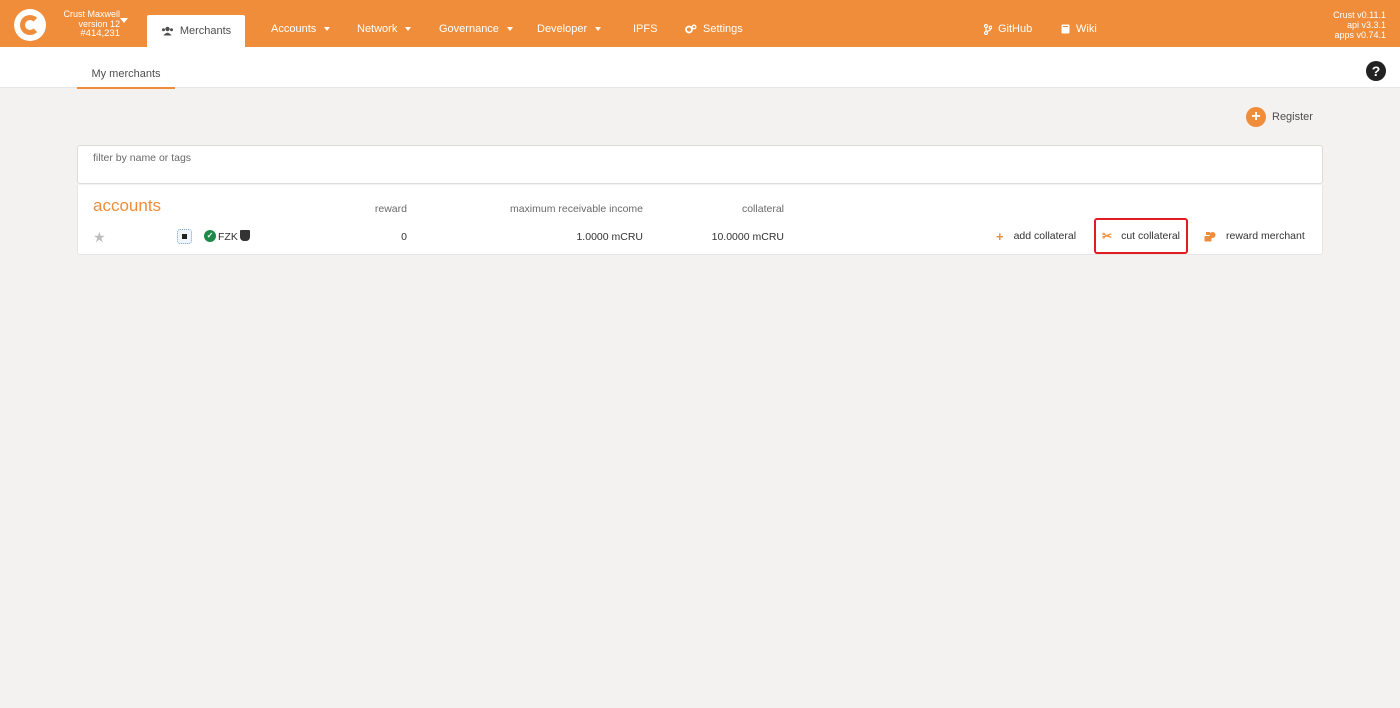 This screenshot has width=1400, height=708. What do you see at coordinates (691, 29) in the screenshot?
I see `gears-icon` at bounding box center [691, 29].